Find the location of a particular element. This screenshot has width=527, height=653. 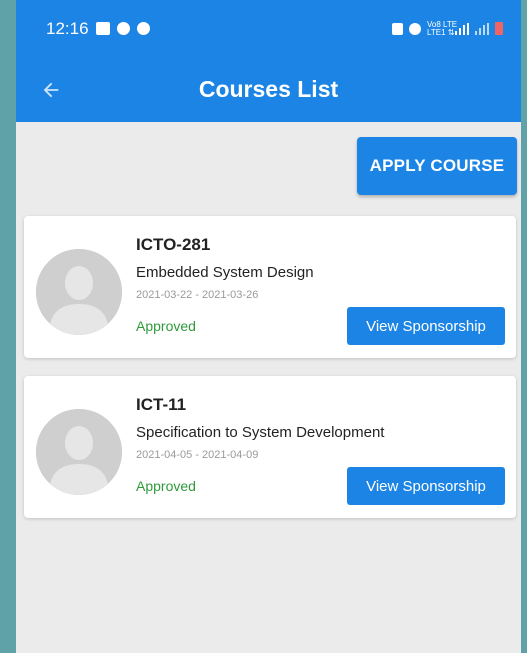

page-title: Courses List is located at coordinates (268, 89).